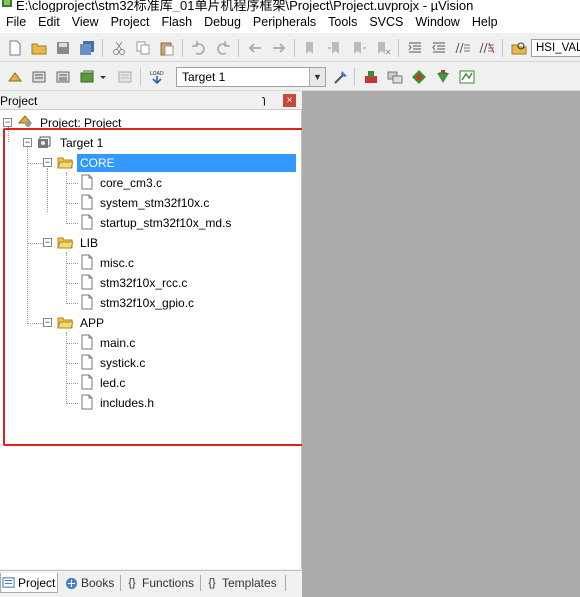 The image size is (580, 597). Describe the element at coordinates (359, 48) in the screenshot. I see `bookmark-next-icon` at that location.